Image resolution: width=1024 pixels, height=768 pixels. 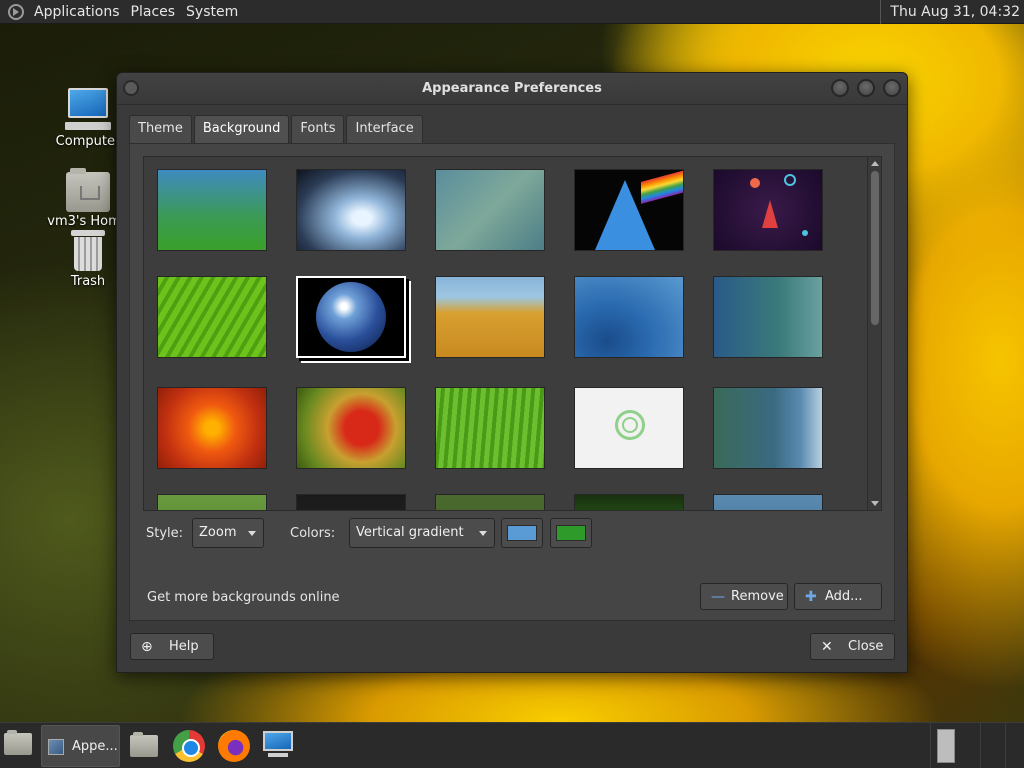 I want to click on style-label: Style:, so click(x=165, y=533).